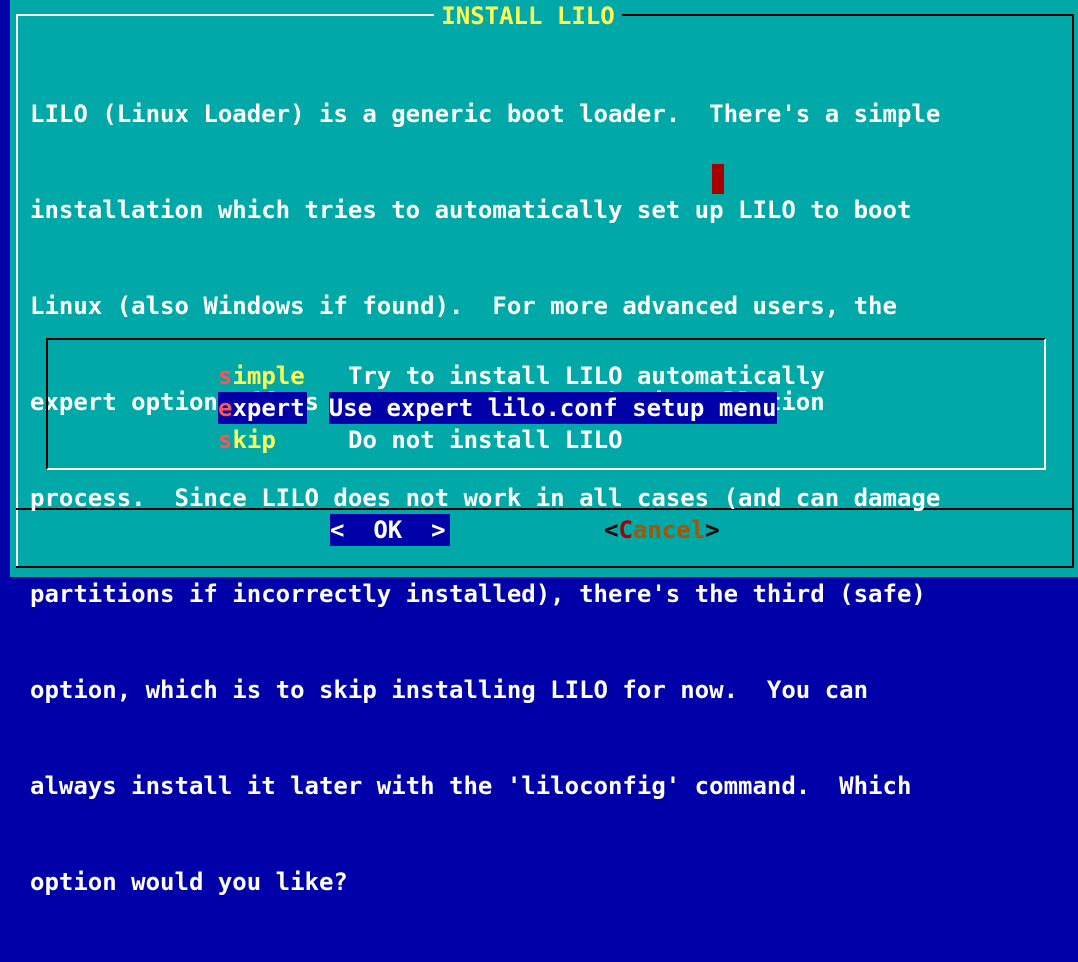 Image resolution: width=1078 pixels, height=962 pixels. I want to click on message-line: option would you like?, so click(189, 882).